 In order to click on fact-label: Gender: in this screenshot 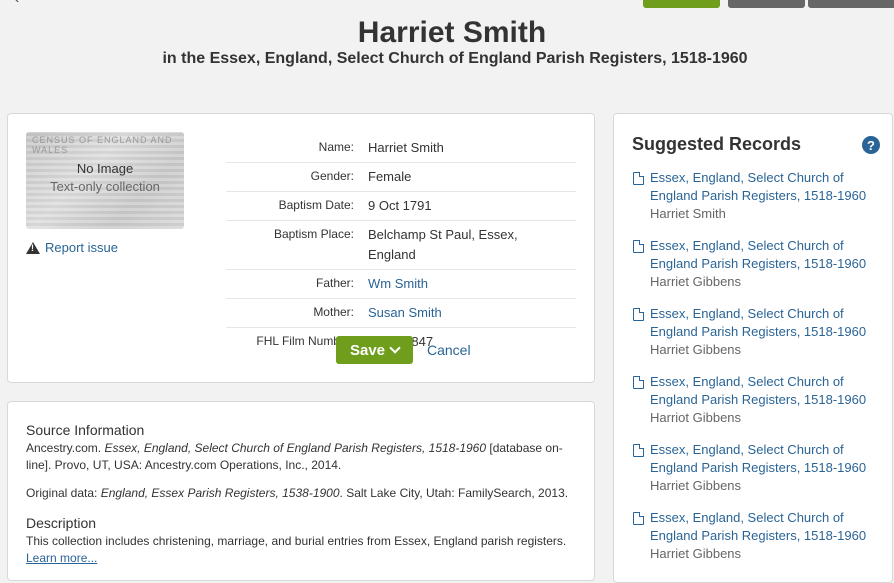, I will do `click(332, 176)`.